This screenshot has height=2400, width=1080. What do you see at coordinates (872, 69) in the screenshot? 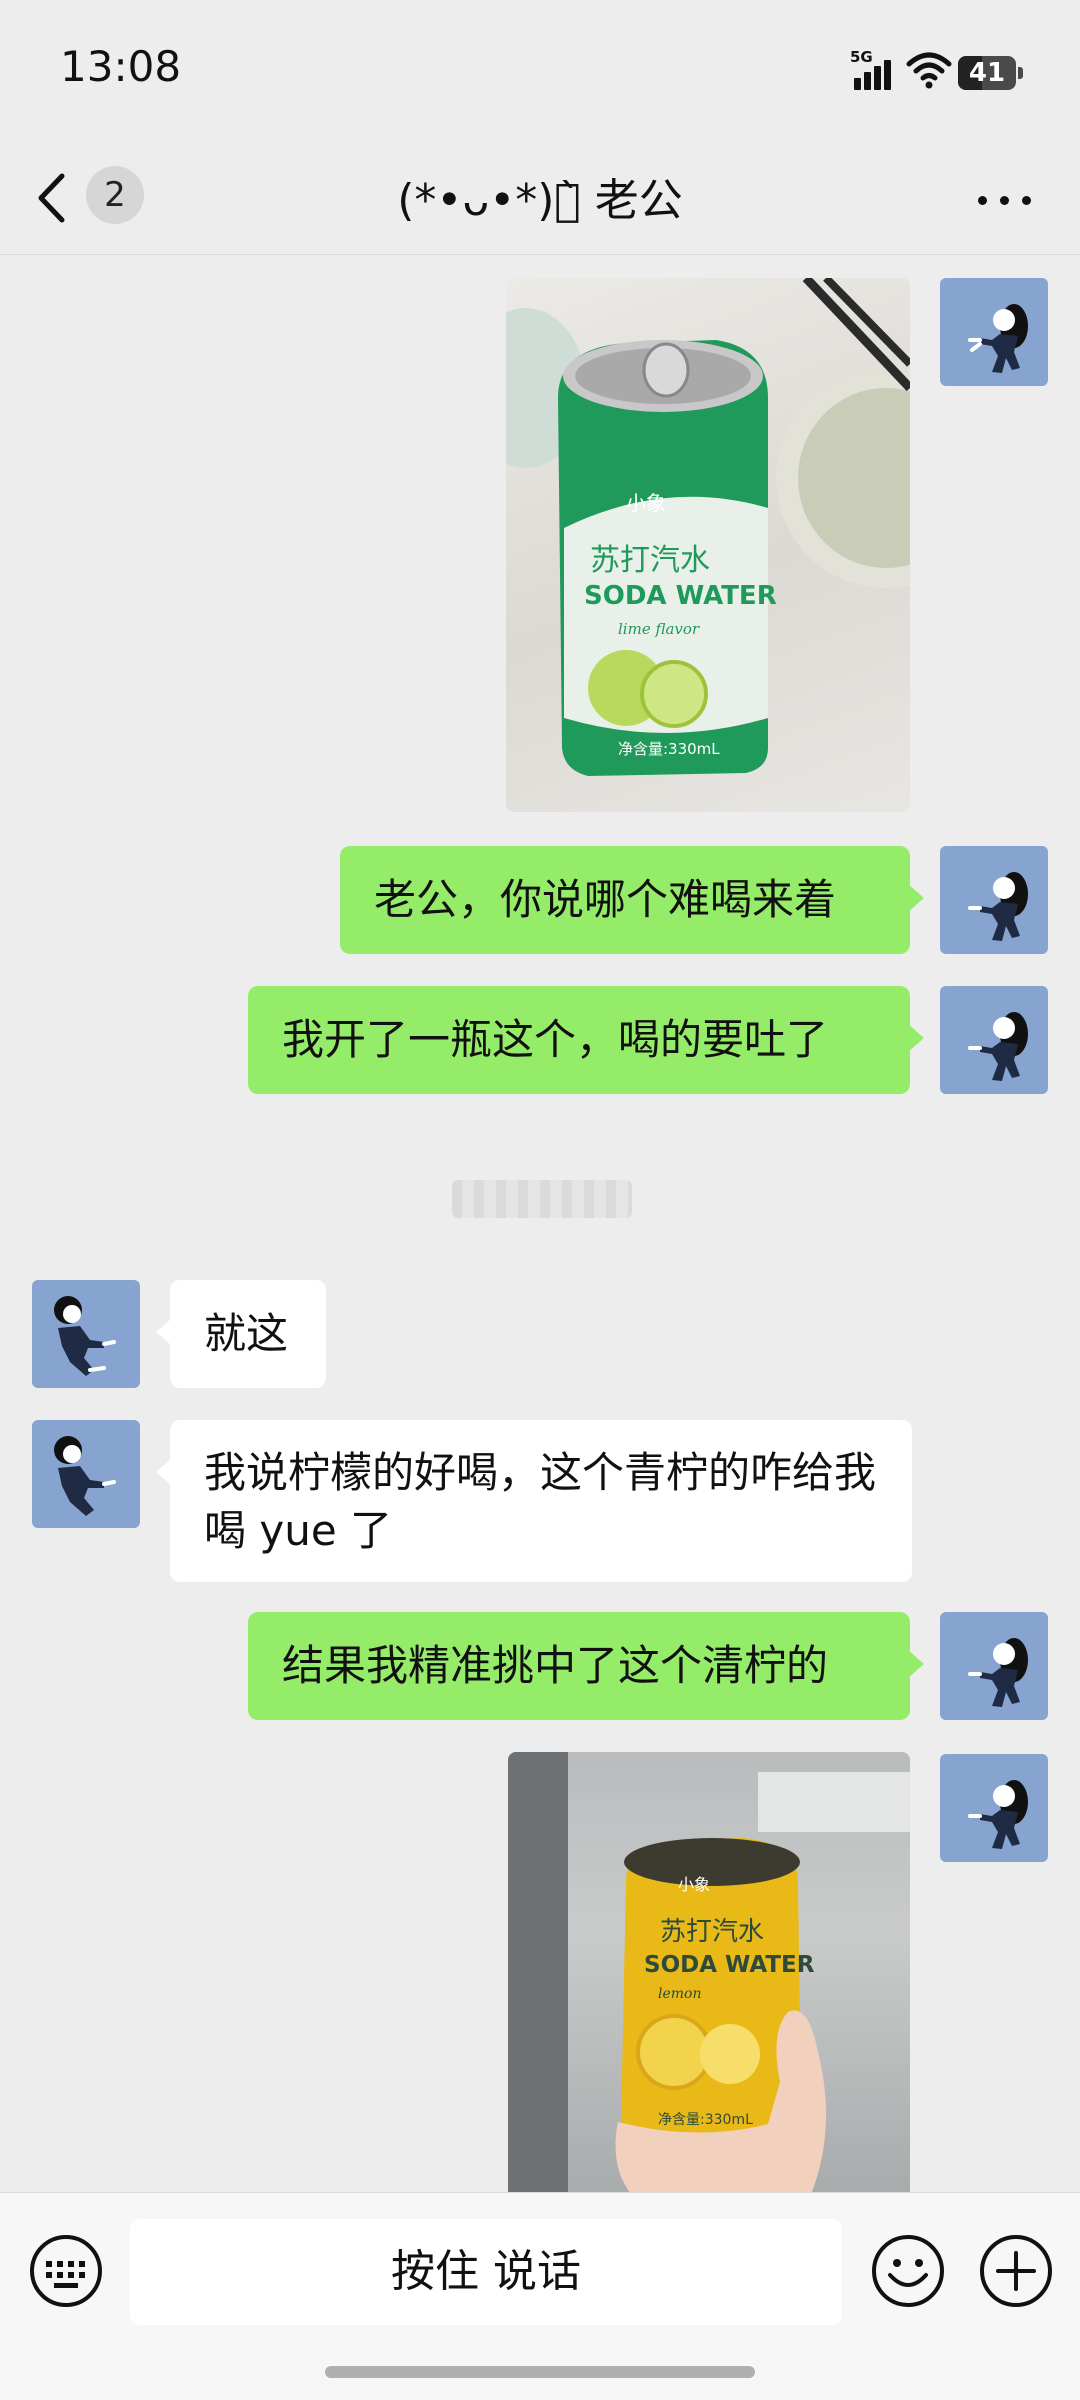
I see `cellular-signal-icon: 5G` at bounding box center [872, 69].